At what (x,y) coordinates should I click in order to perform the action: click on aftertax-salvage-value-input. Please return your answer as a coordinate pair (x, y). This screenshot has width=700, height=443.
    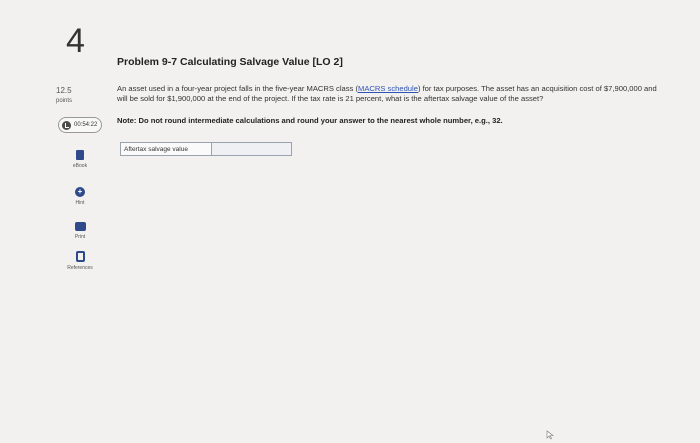
    Looking at the image, I should click on (252, 149).